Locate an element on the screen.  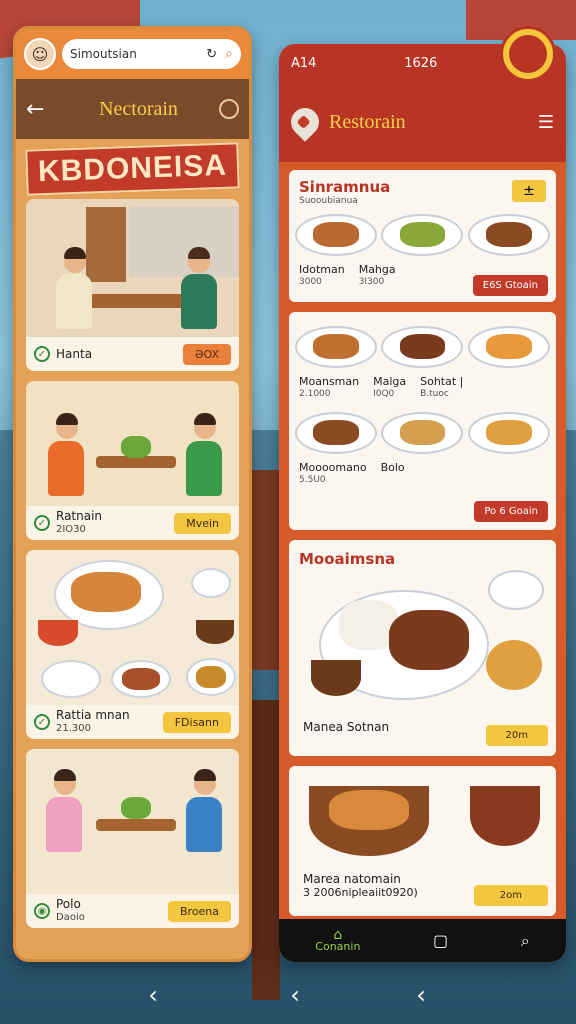
dish-item: Sohtat | B.tuoc is located at coordinates (441, 388).